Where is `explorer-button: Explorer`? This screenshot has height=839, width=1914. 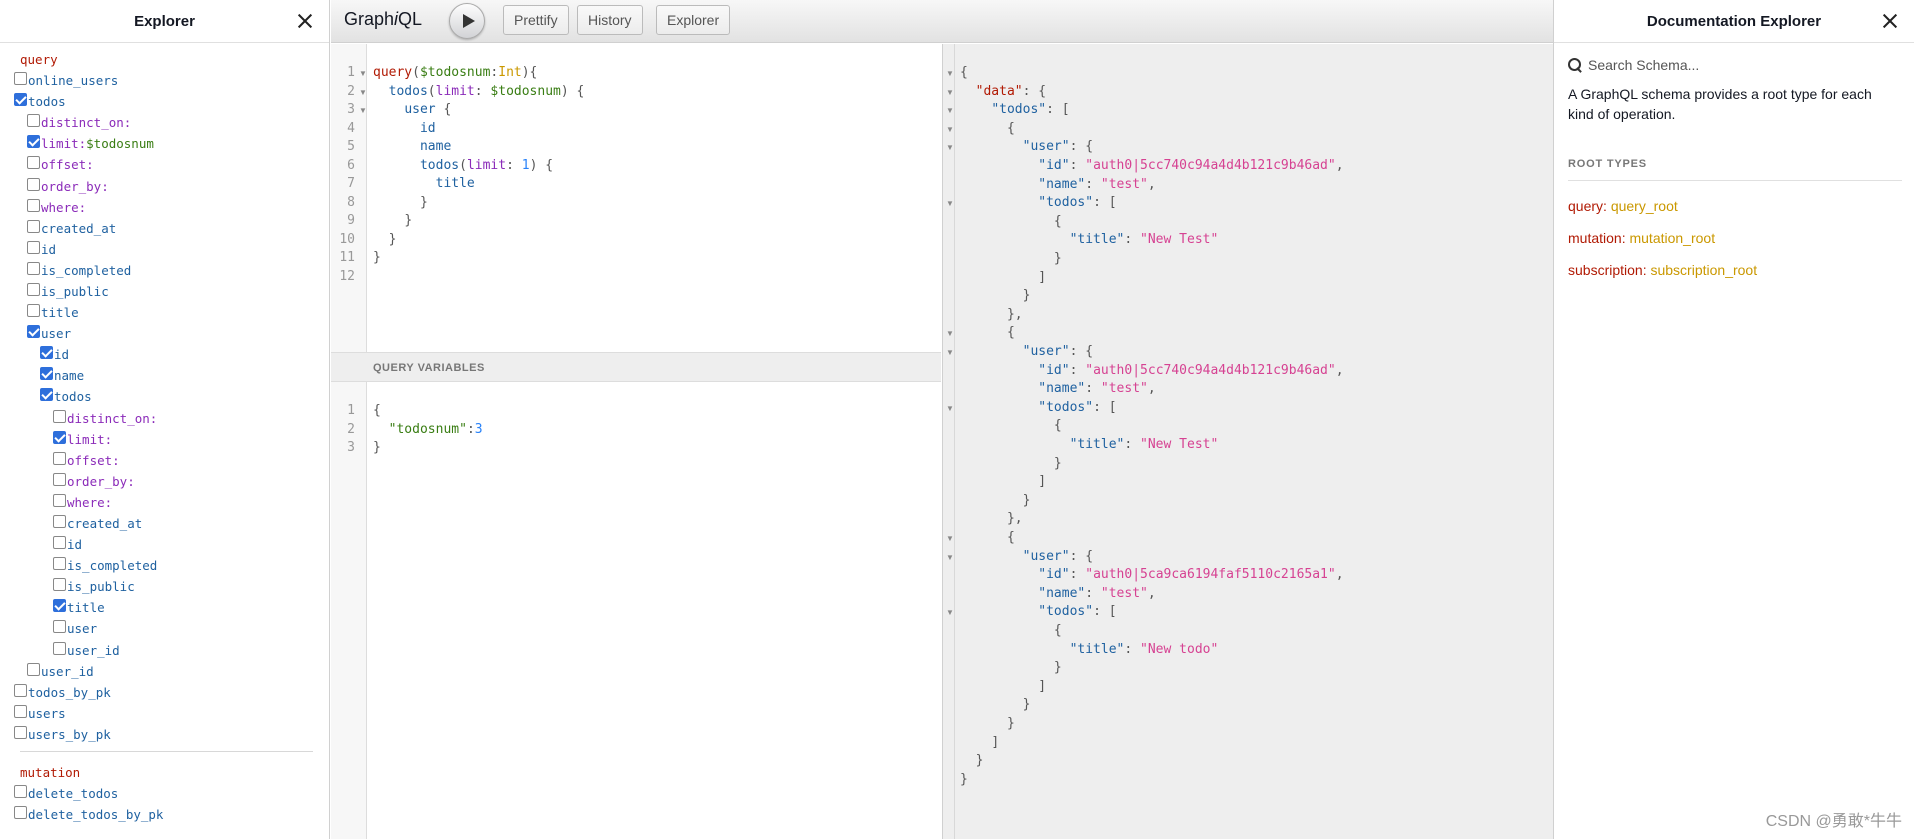 explorer-button: Explorer is located at coordinates (693, 20).